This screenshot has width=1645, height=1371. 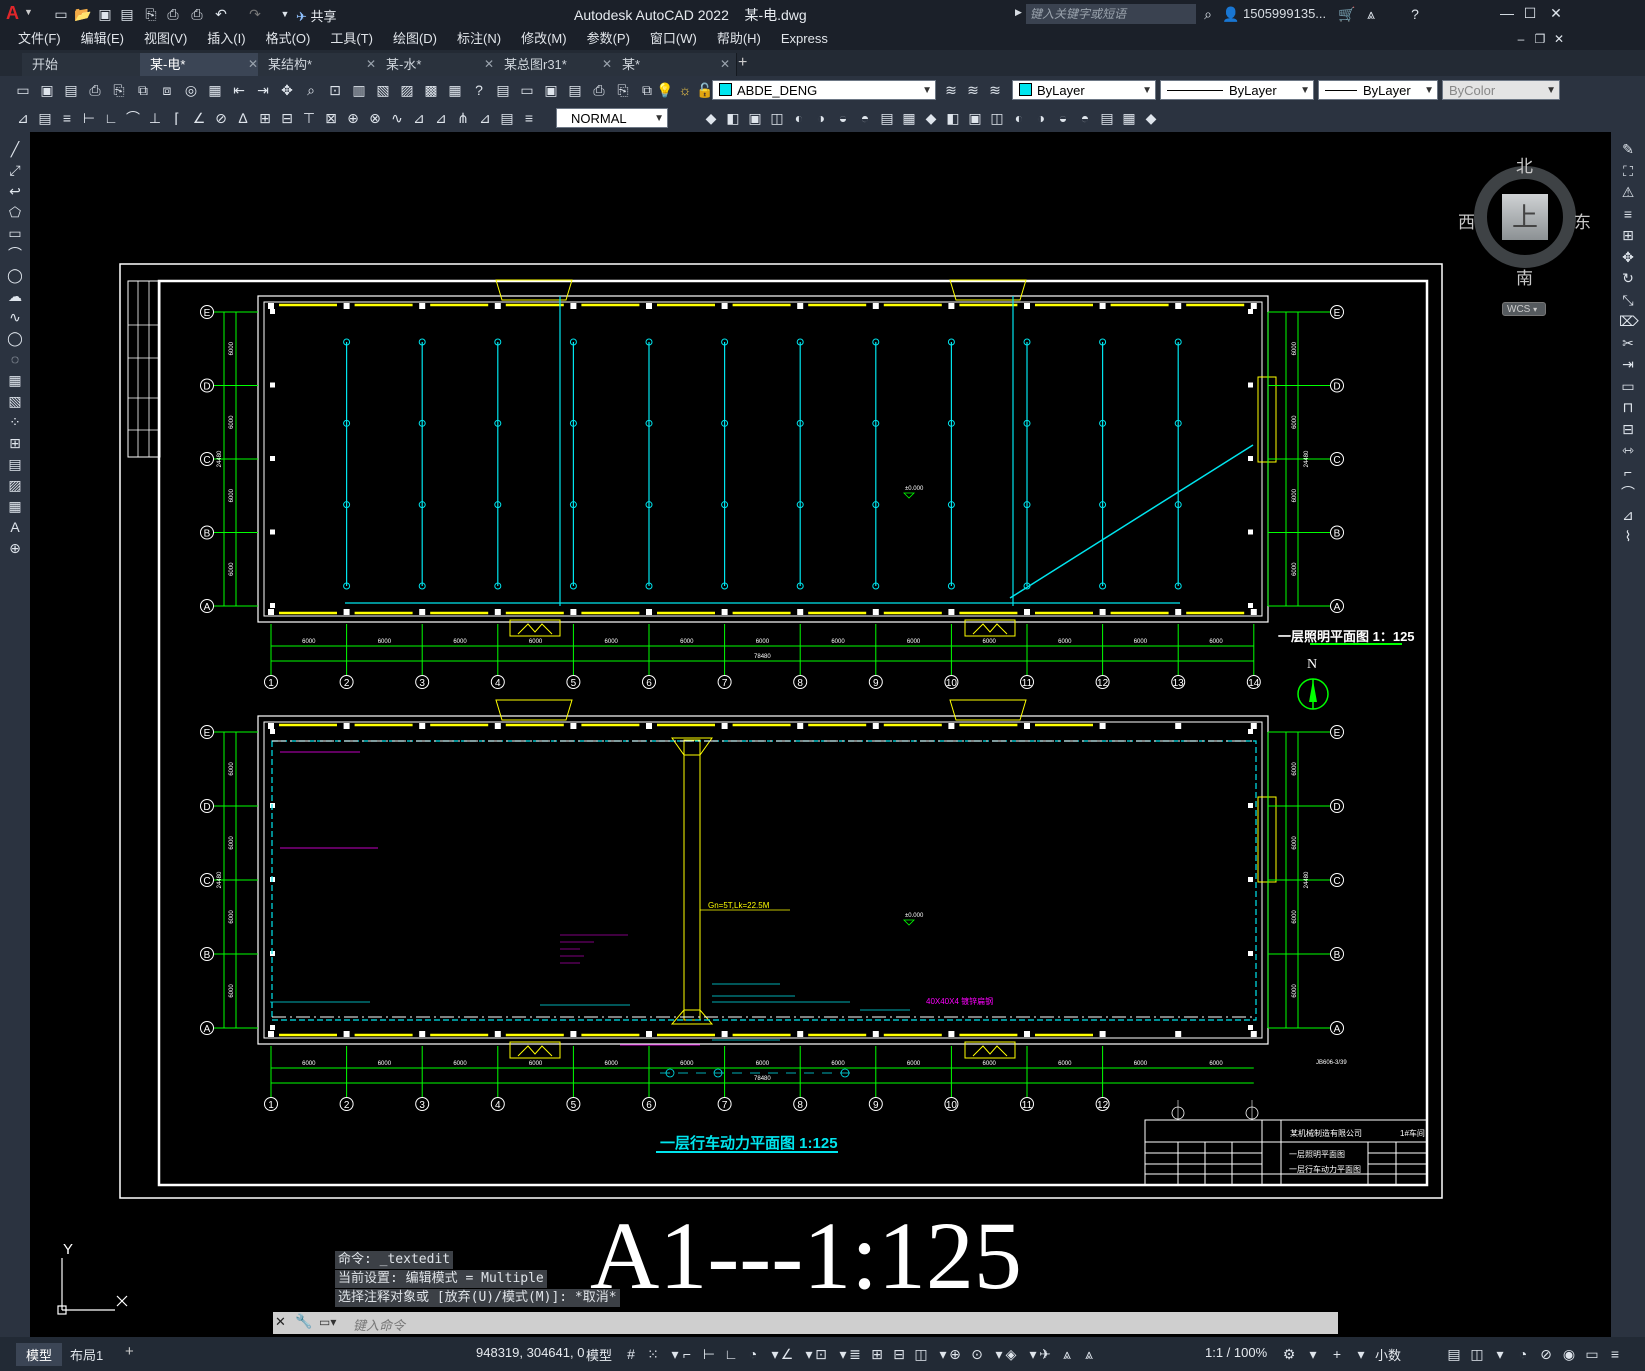 What do you see at coordinates (909, 118) in the screenshot?
I see `style-tool-9-icon: ▦` at bounding box center [909, 118].